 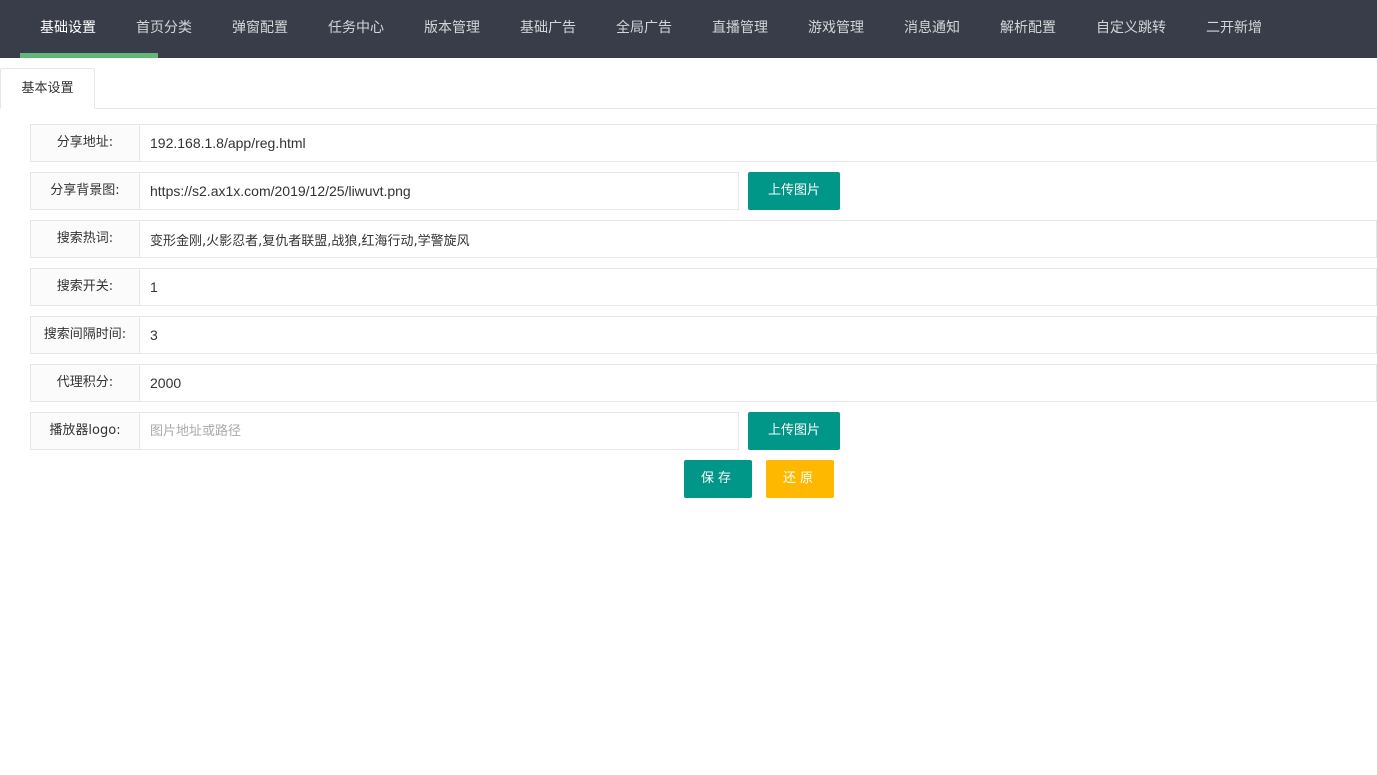 What do you see at coordinates (89, 55) in the screenshot?
I see `nav-active-indicator` at bounding box center [89, 55].